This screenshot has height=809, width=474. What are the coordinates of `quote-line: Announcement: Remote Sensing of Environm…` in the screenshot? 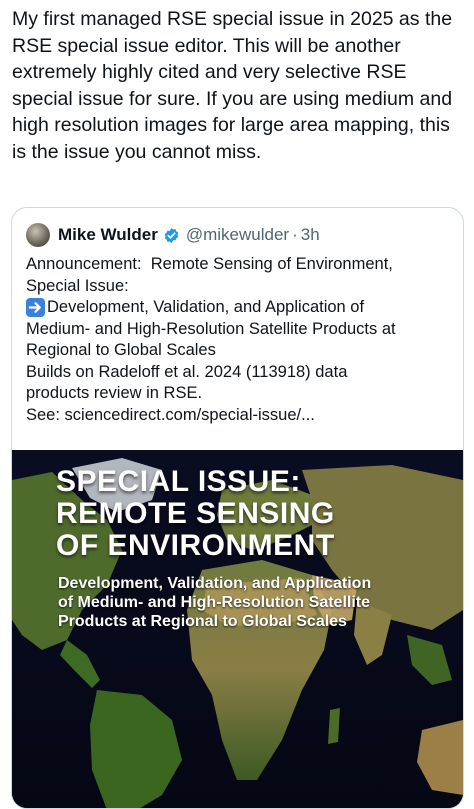 It's located at (209, 264).